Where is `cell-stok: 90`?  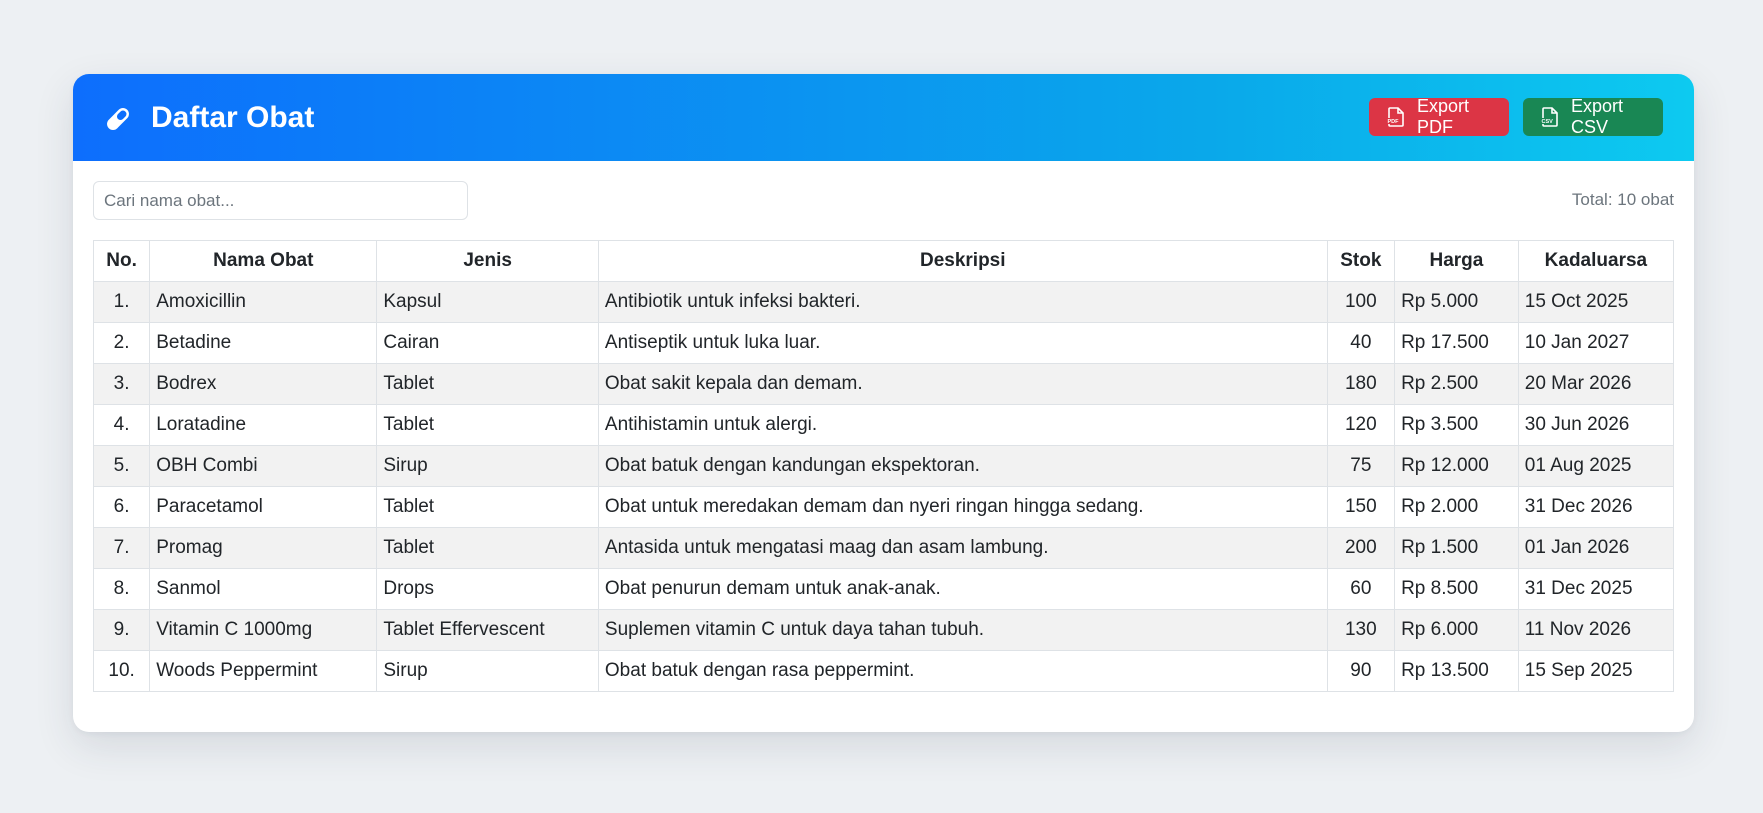
cell-stok: 90 is located at coordinates (1361, 671).